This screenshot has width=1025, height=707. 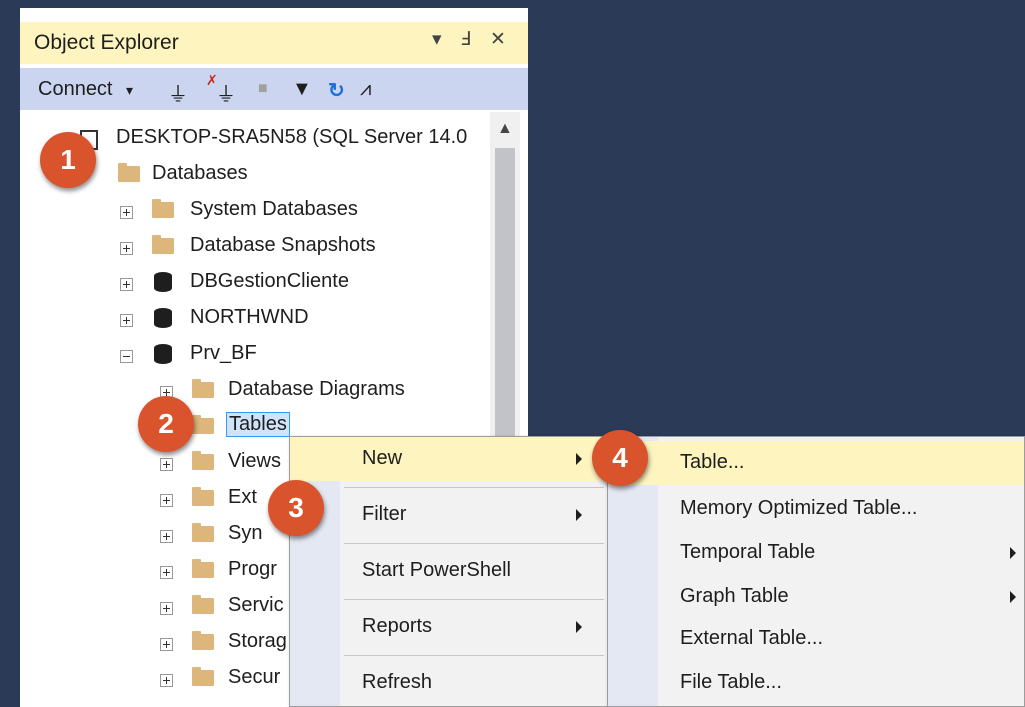 I want to click on tree-node-label: NORTHWND, so click(x=249, y=317).